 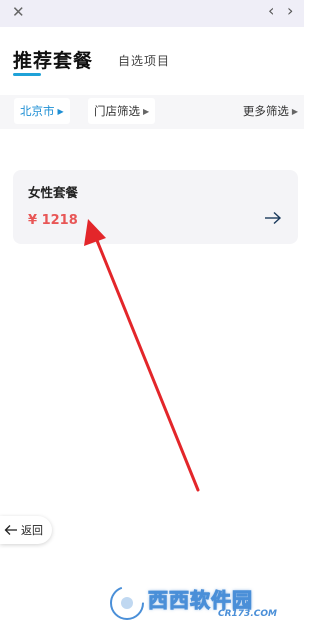 I want to click on more-filters: 更多筛选 ▶, so click(x=270, y=111).